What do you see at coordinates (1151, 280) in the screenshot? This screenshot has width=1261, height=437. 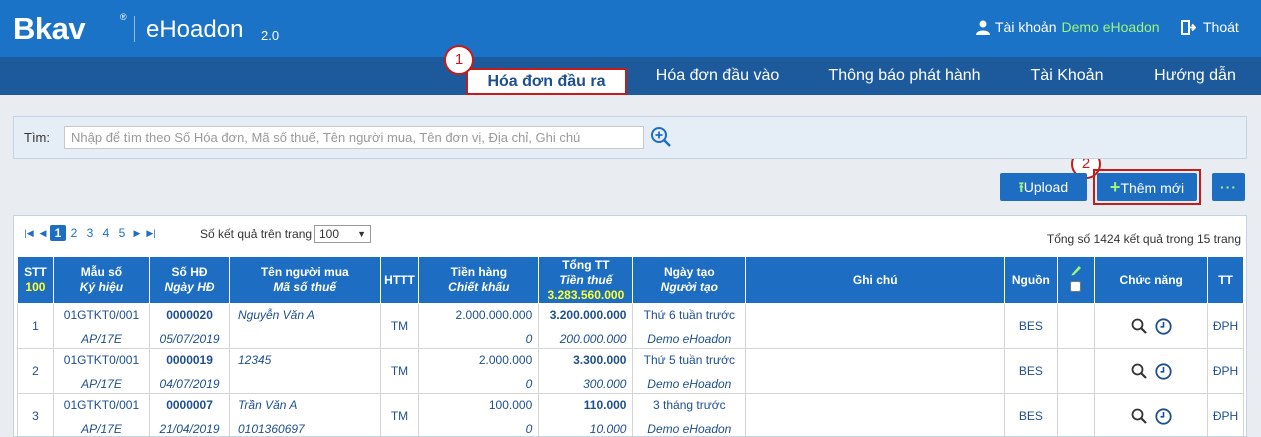 I see `col-chuc-nang: Chức năng` at bounding box center [1151, 280].